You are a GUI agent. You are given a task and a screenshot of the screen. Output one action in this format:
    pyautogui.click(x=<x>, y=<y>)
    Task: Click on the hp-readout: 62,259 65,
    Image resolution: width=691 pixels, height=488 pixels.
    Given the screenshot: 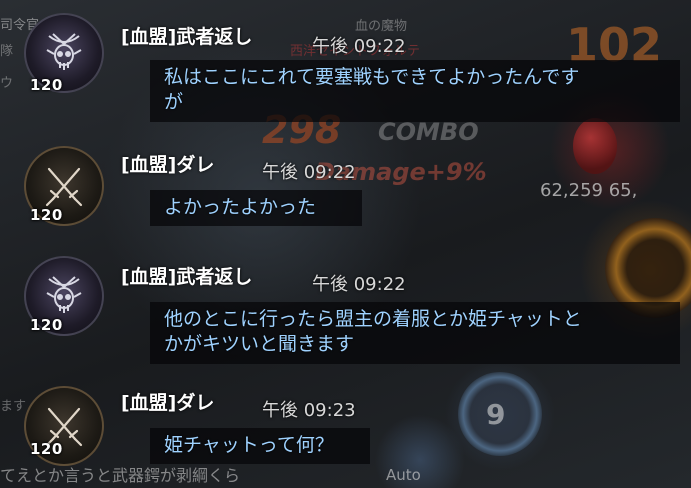 What is the action you would take?
    pyautogui.click(x=589, y=190)
    